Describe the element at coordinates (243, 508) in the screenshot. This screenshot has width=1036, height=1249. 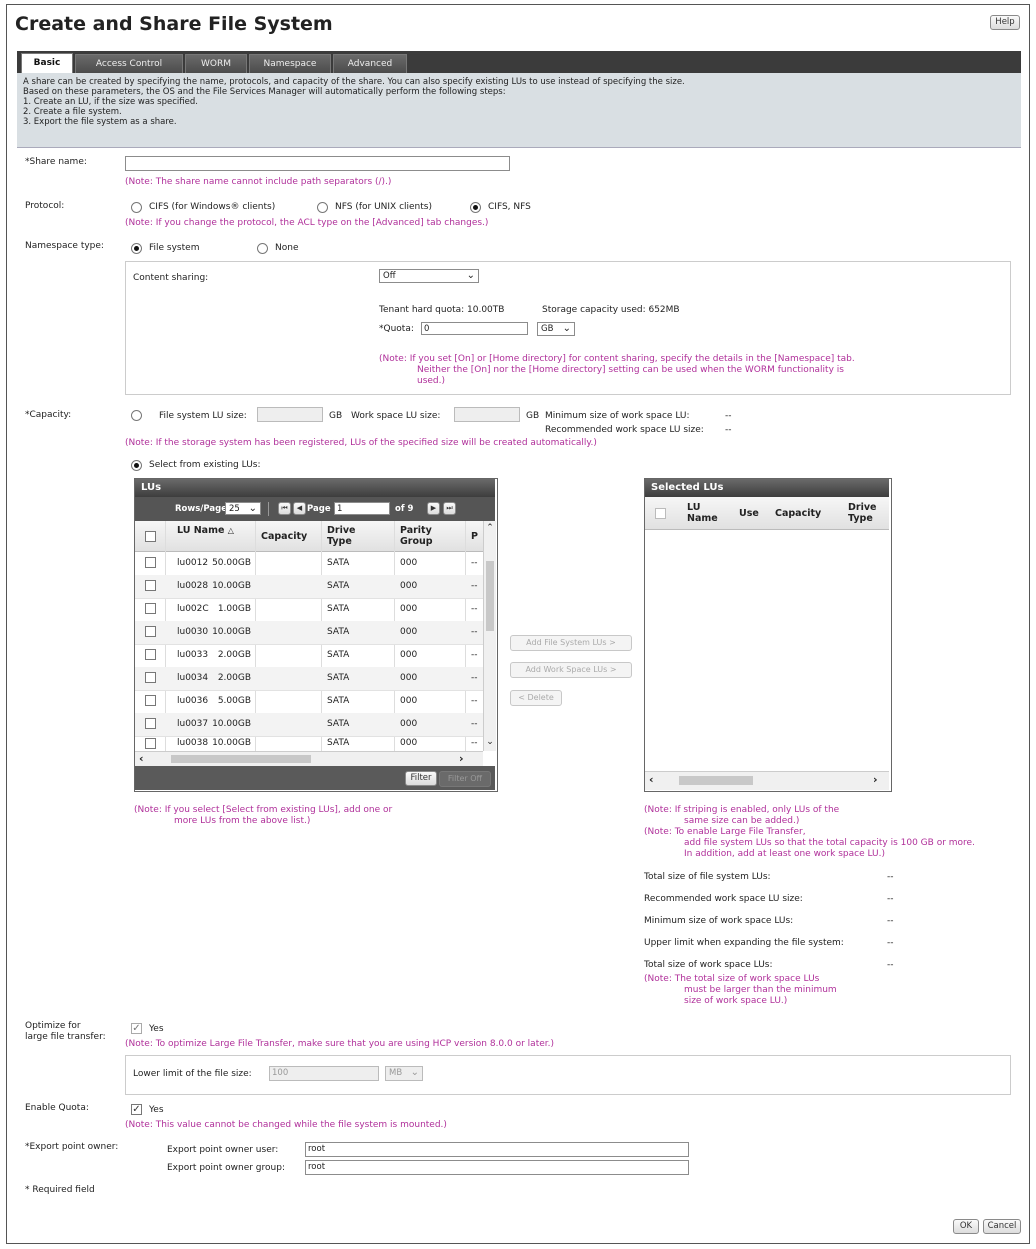
I see `rows-per-page-select: 25 ⌄` at that location.